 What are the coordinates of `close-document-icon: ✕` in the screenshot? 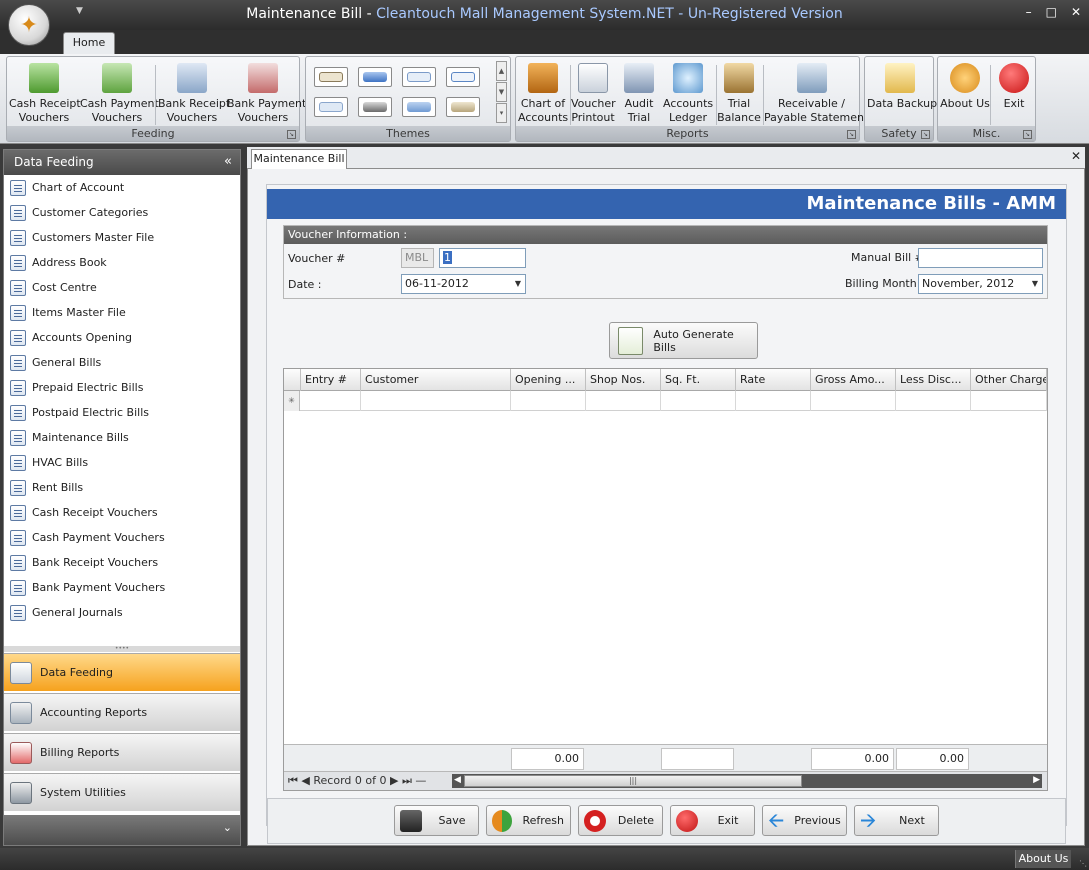 It's located at (1076, 156).